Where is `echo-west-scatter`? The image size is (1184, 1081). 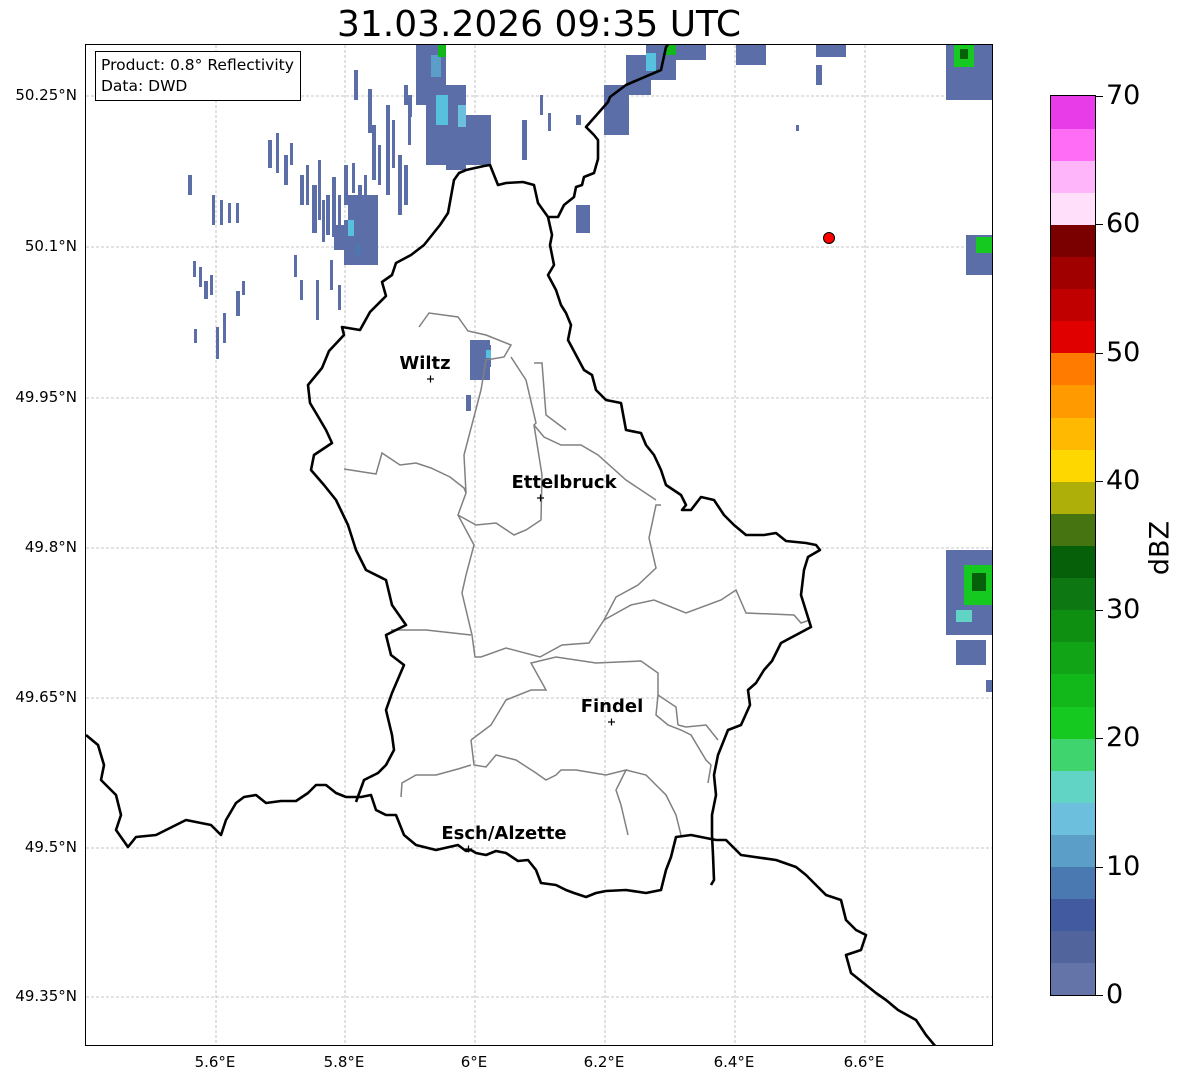 echo-west-scatter is located at coordinates (216, 267).